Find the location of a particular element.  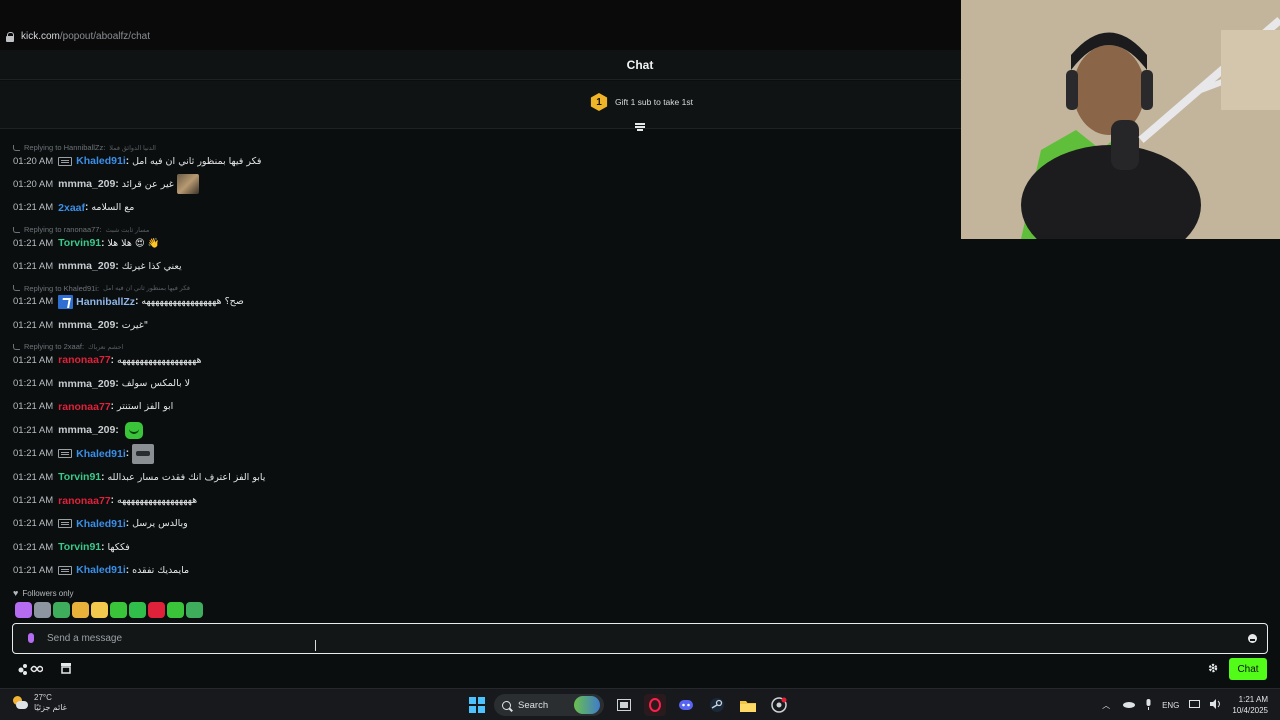

discord-icon is located at coordinates (686, 705).